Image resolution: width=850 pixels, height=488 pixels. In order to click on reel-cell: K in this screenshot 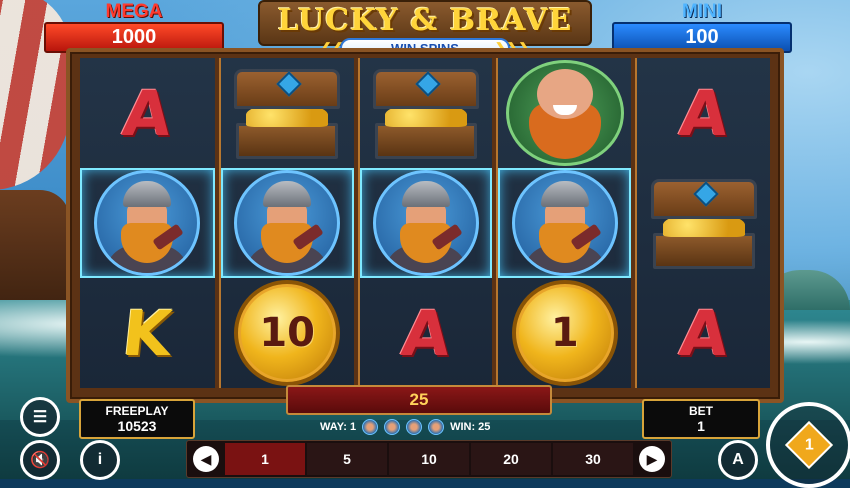, I will do `click(147, 333)`.